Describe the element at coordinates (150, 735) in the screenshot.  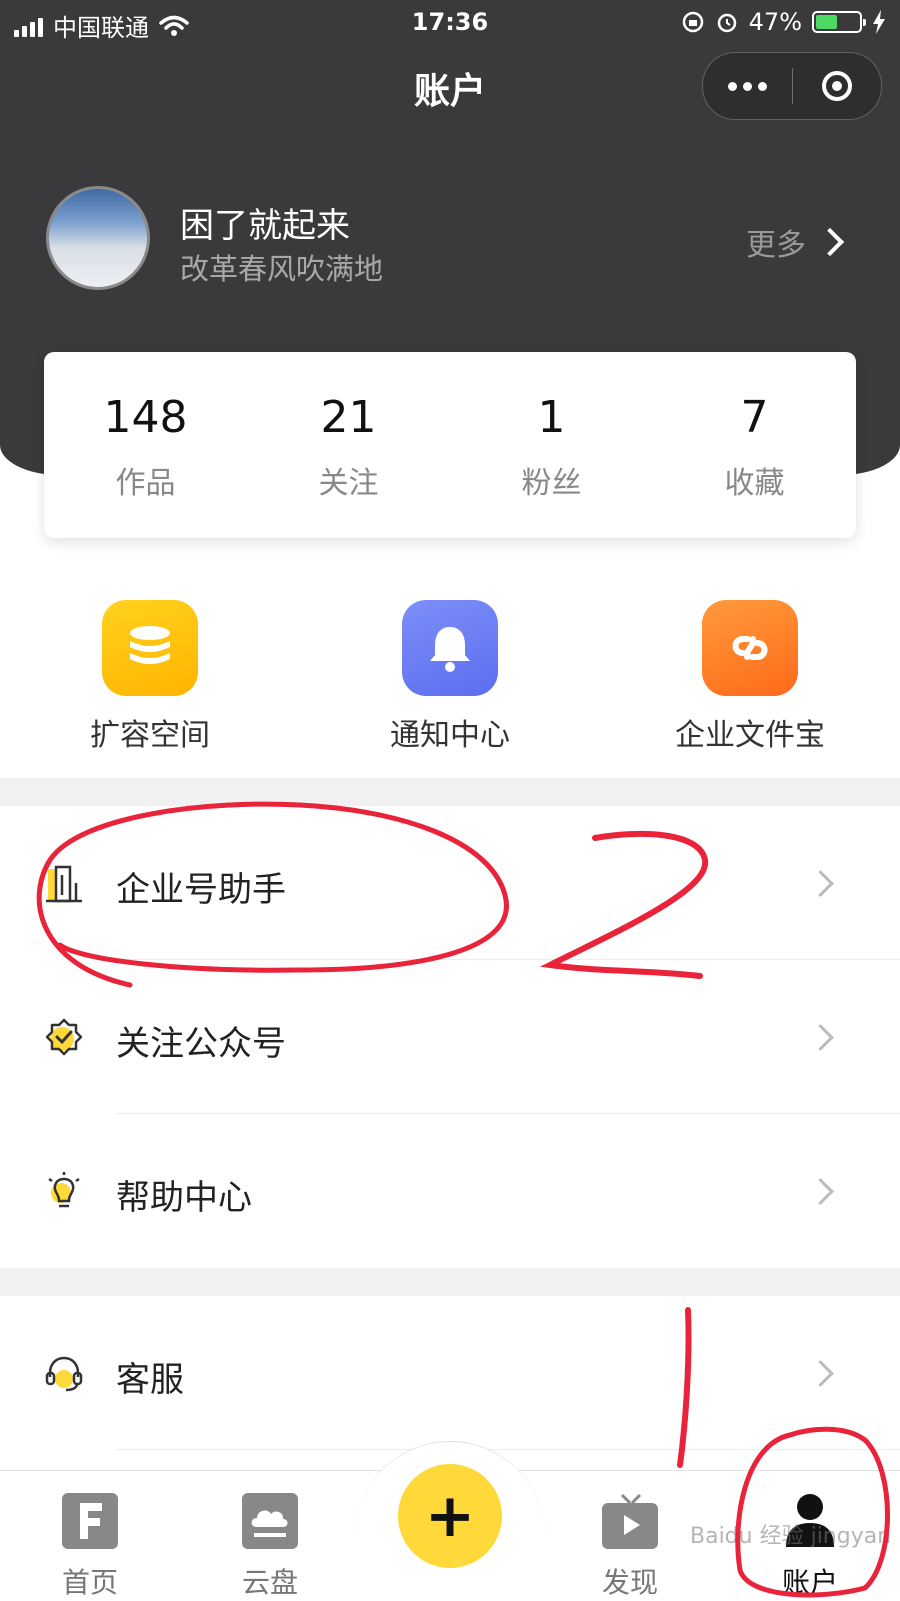
I see `quick-label: 扩容空间` at that location.